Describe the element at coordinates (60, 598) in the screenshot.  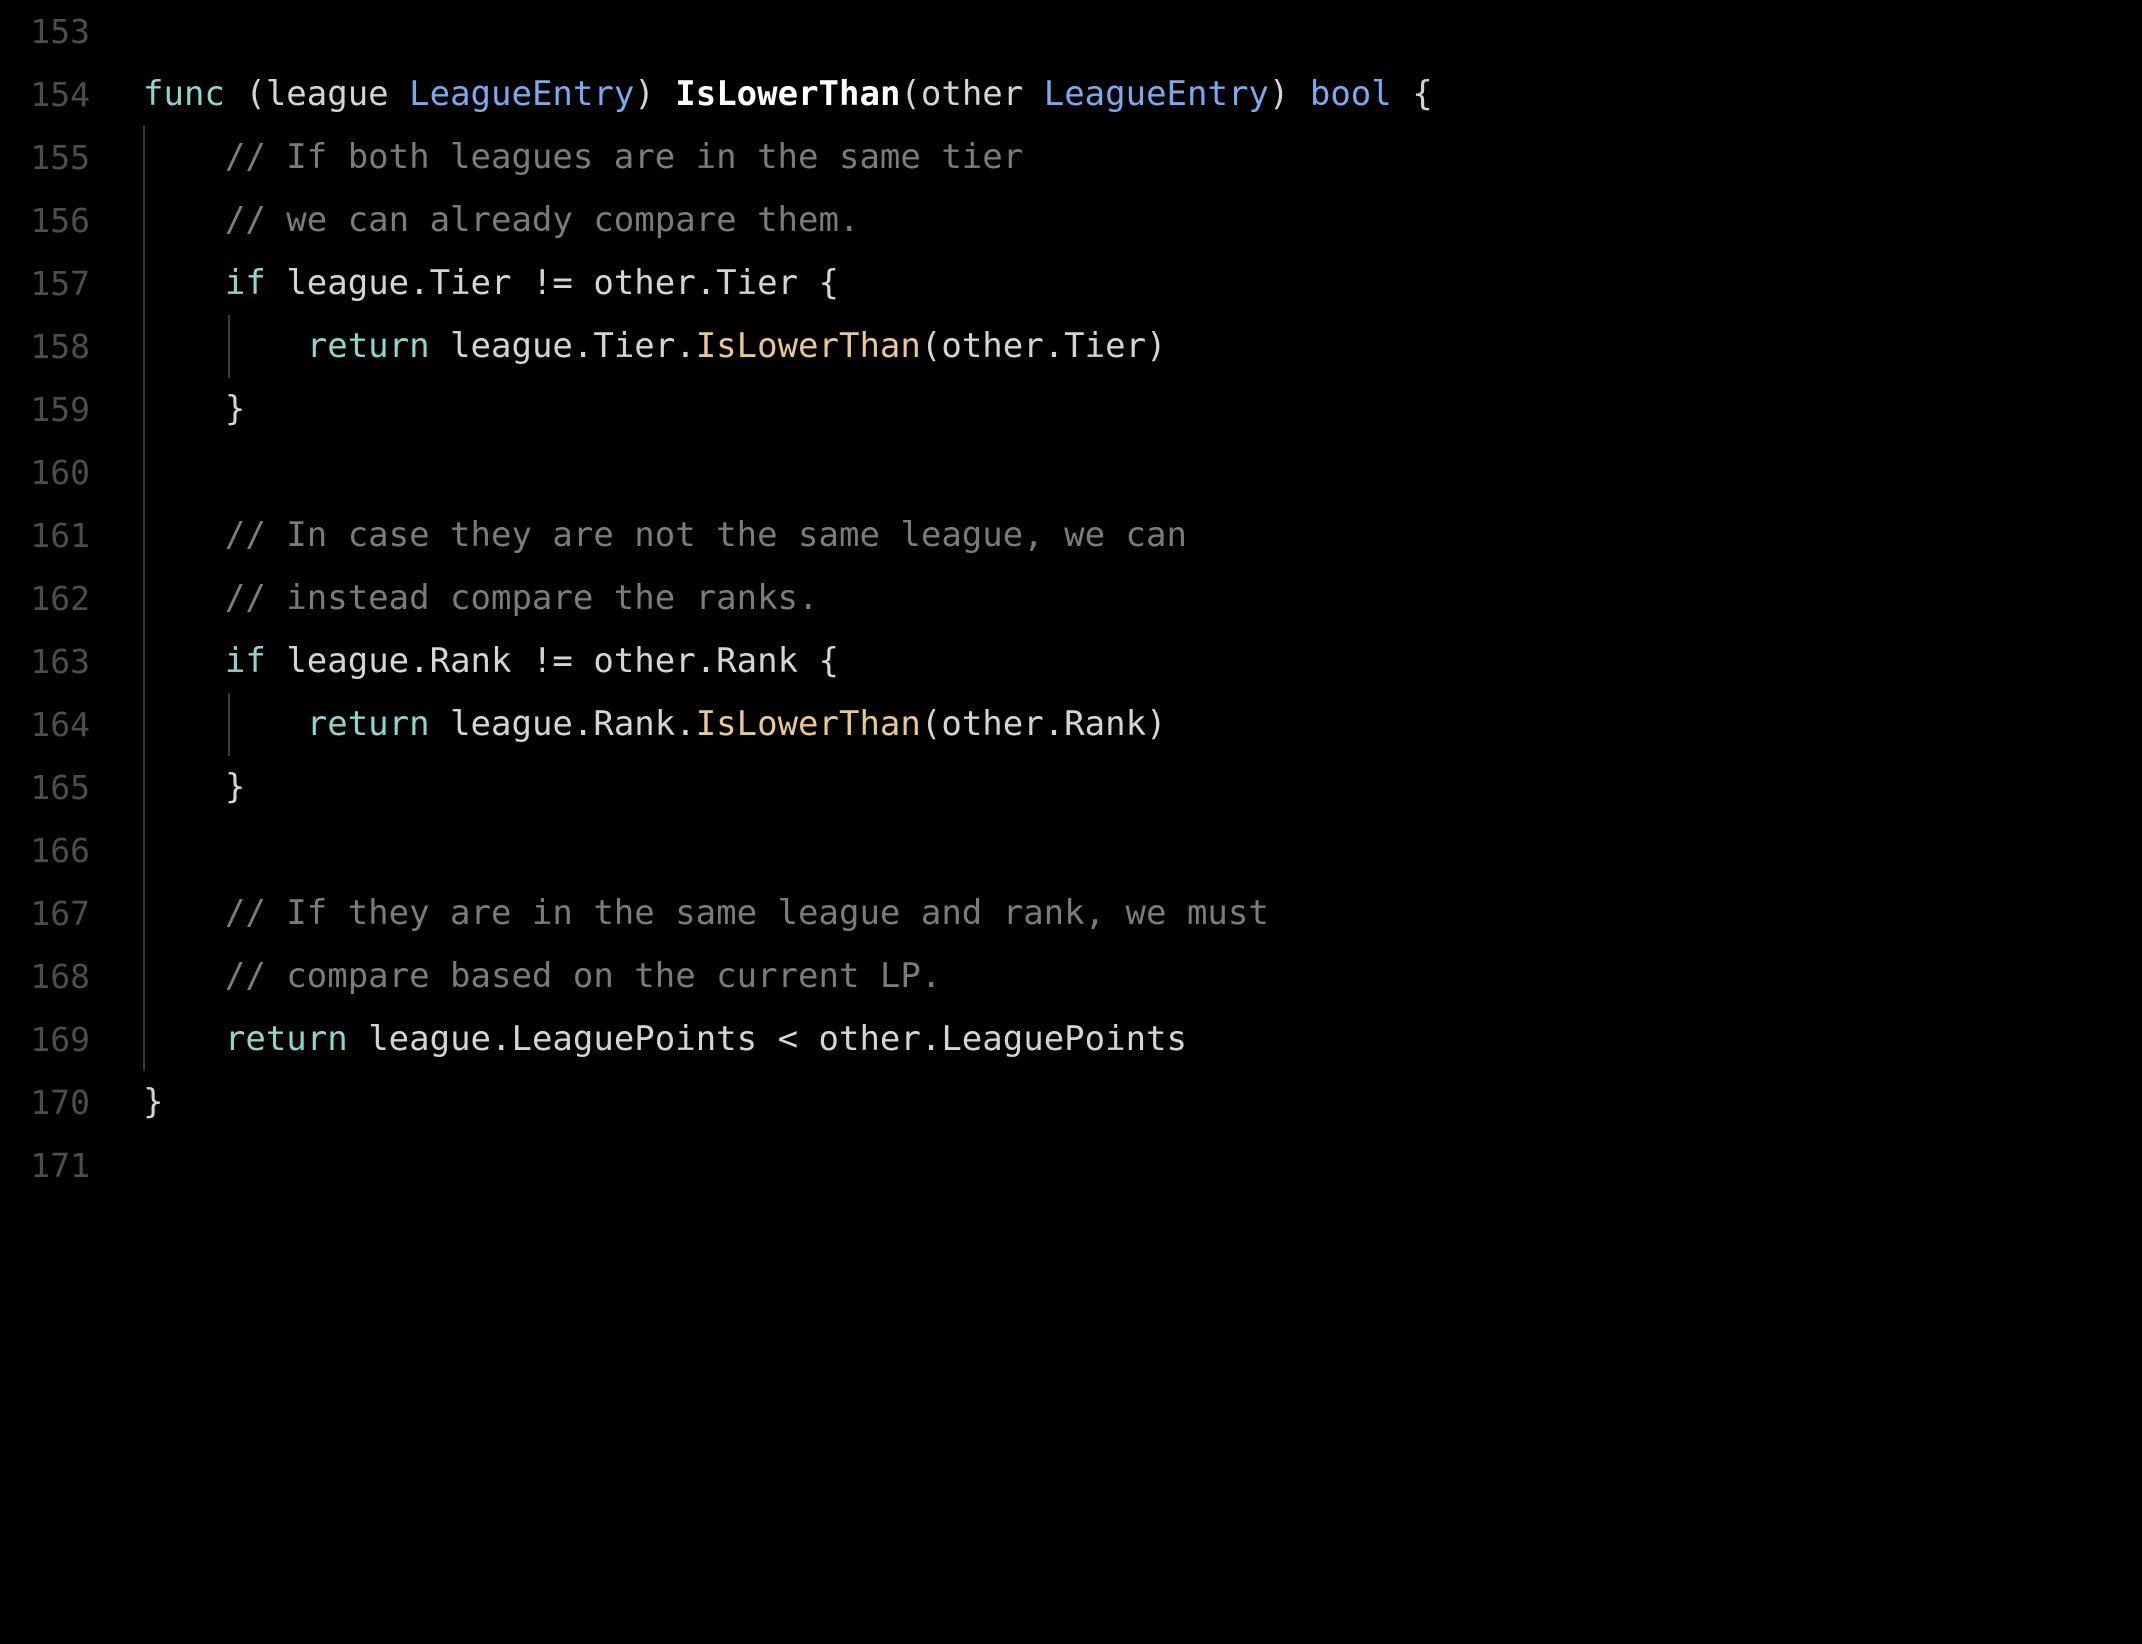
I see `line-number: 162` at that location.